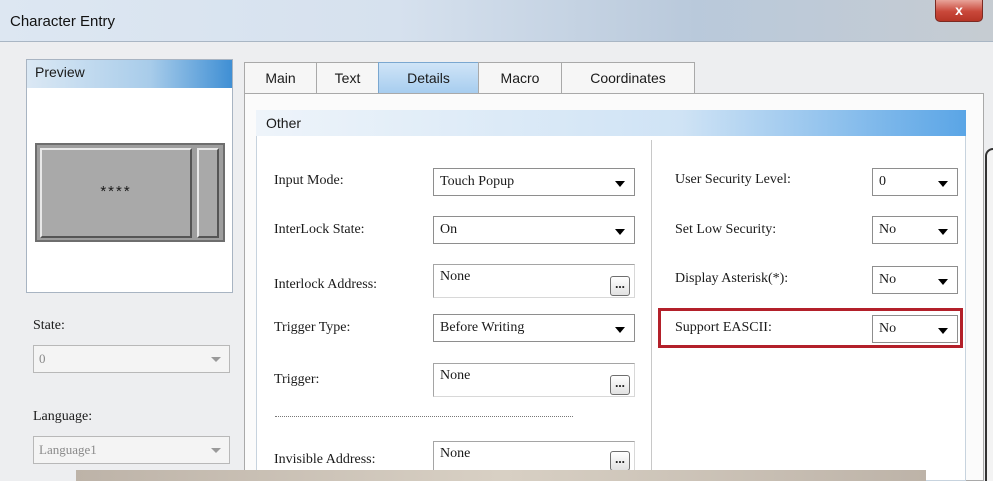  Describe the element at coordinates (319, 229) in the screenshot. I see `interlock-state-label: InterLock State:` at that location.